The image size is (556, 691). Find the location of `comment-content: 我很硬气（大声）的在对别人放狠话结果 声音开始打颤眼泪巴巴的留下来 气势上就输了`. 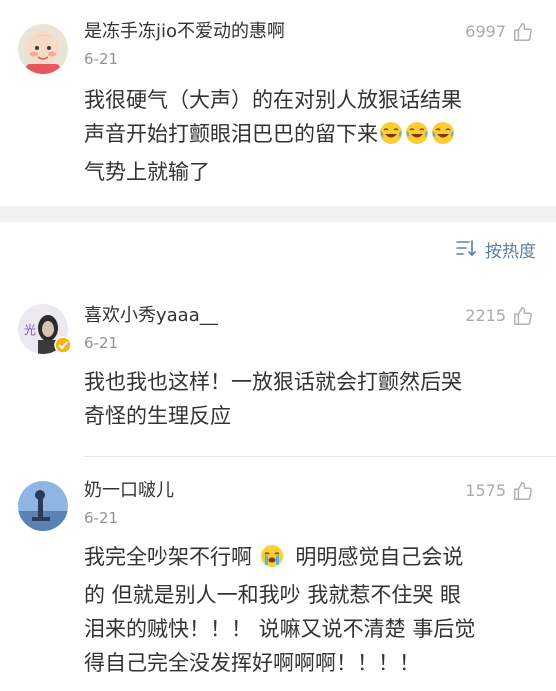

comment-content: 我很硬气（大声）的在对别人放狠话结果 声音开始打颤眼泪巴巴的留下来 气势上就输了 is located at coordinates (308, 136).